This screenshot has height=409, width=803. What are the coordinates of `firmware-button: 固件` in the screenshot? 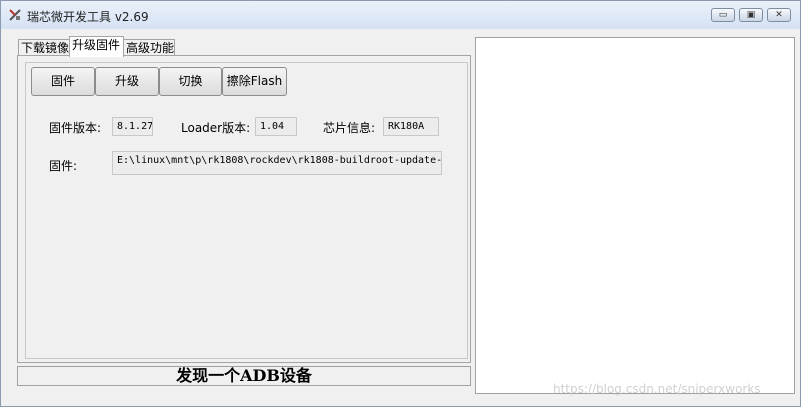 It's located at (63, 81).